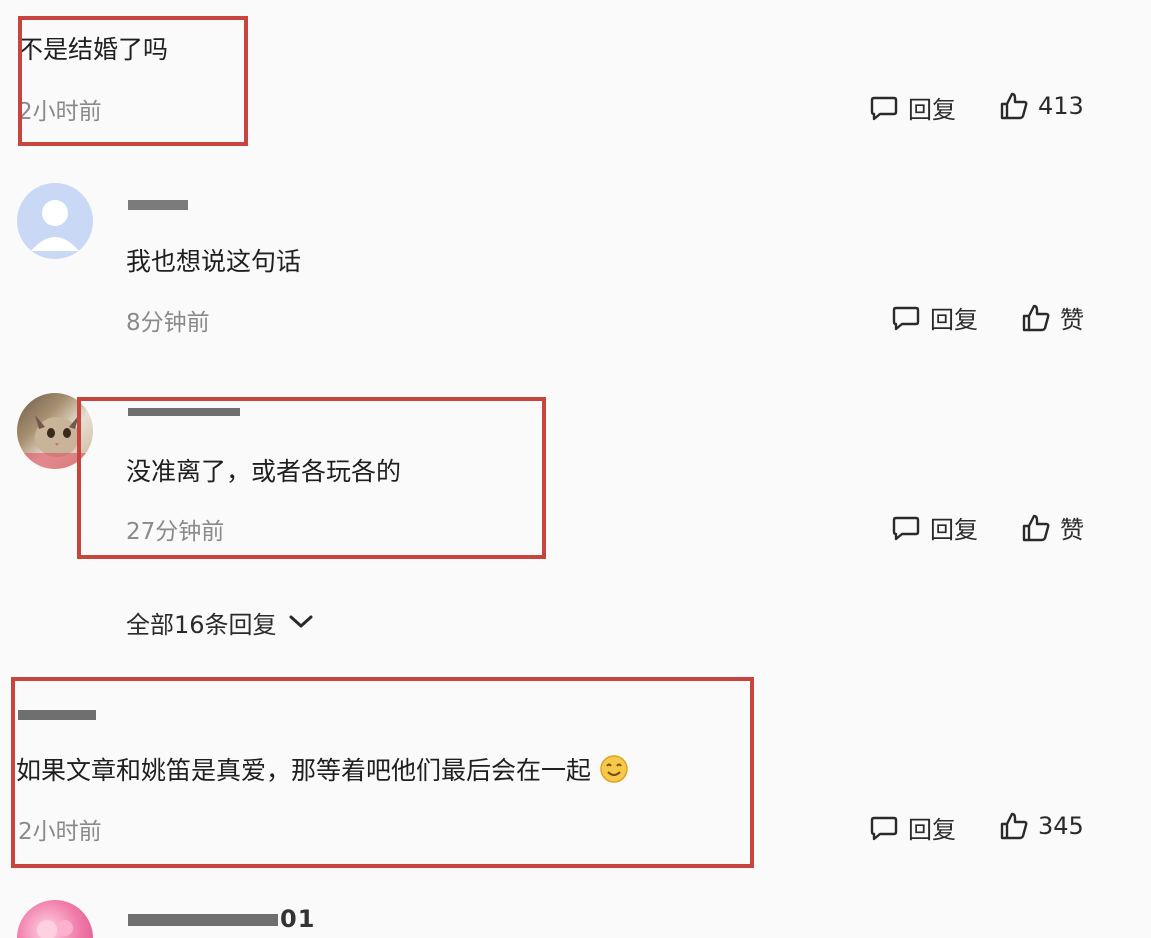 The width and height of the screenshot is (1151, 938). Describe the element at coordinates (301, 623) in the screenshot. I see `chevron-down-icon` at that location.